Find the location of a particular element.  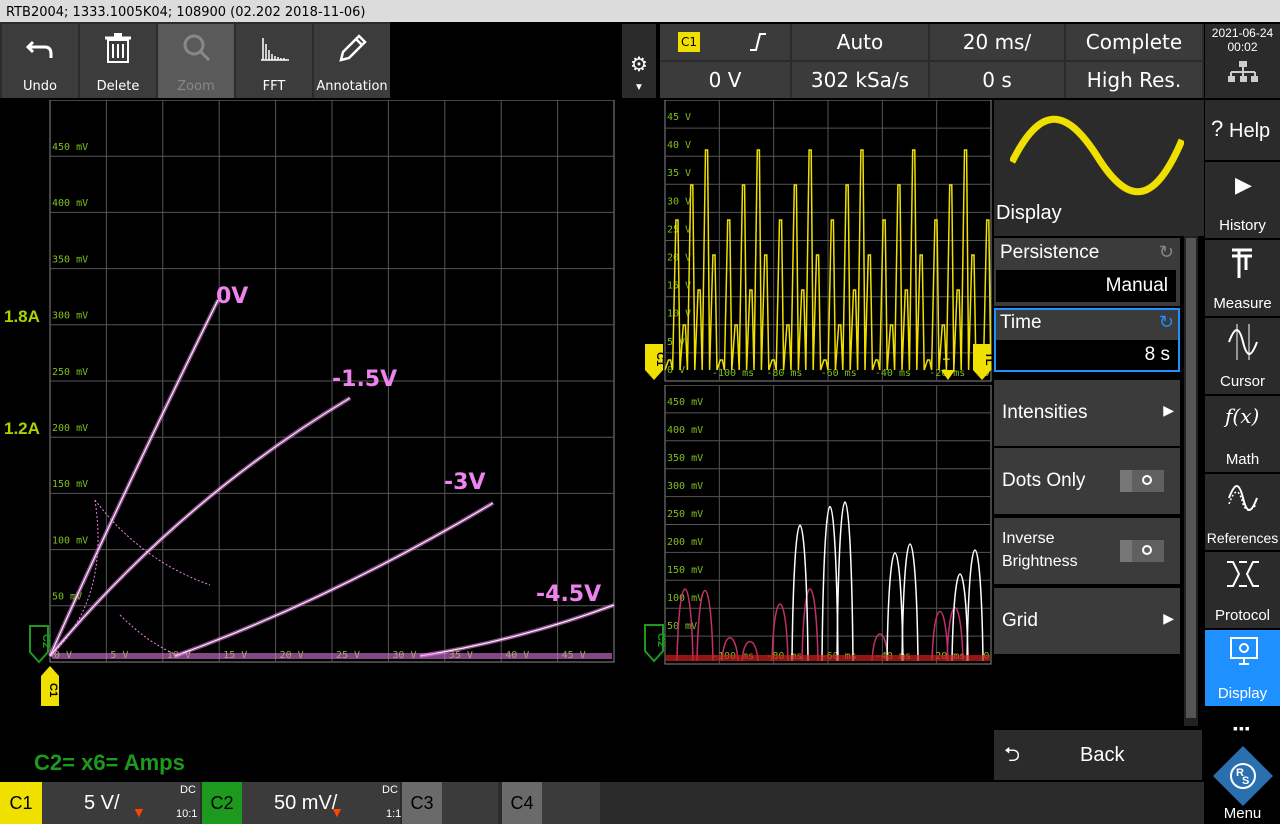

persistence-setting: Persistence ↻ Manual is located at coordinates (1087, 272).